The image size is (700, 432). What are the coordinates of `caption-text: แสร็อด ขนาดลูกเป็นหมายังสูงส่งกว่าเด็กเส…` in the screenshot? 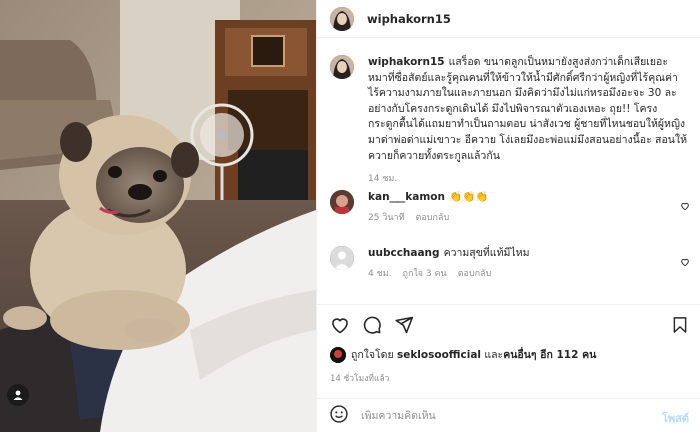 It's located at (527, 109).